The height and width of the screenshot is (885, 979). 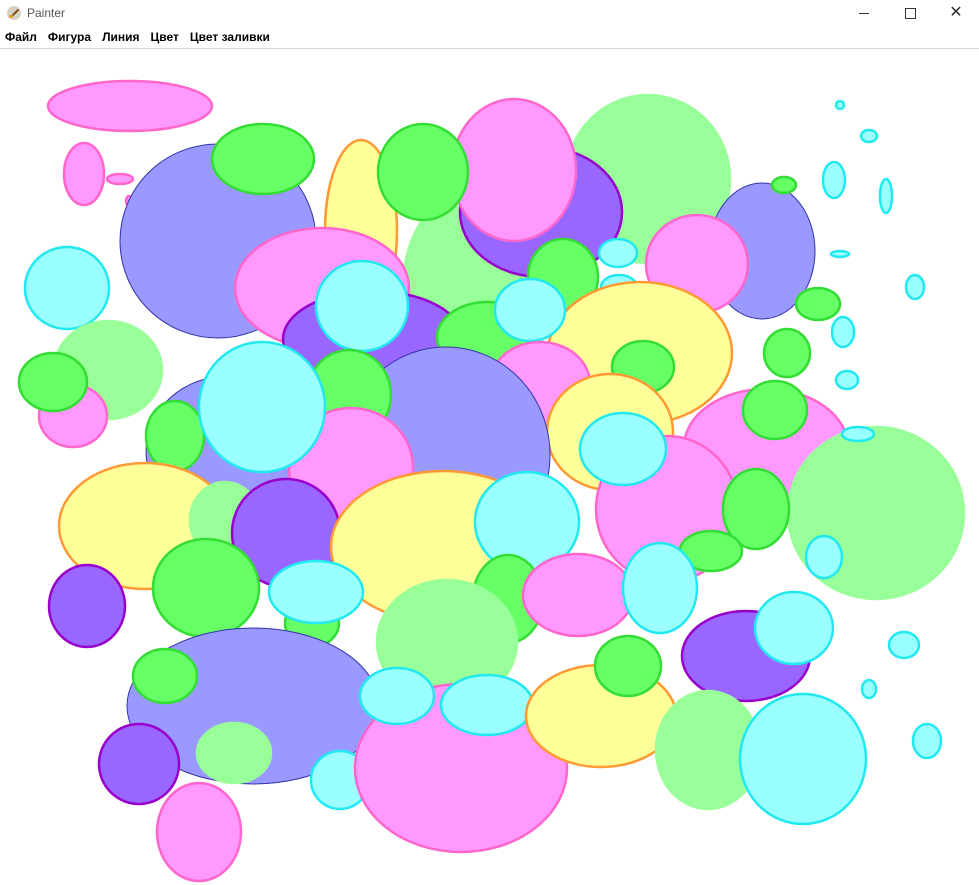 What do you see at coordinates (489, 13) in the screenshot?
I see `title-bar: Painter ✕` at bounding box center [489, 13].